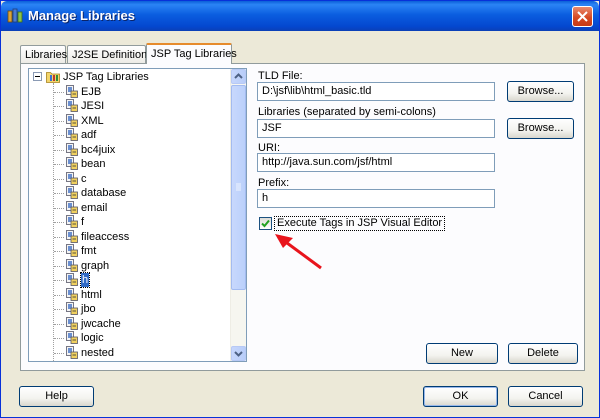 Image resolution: width=600 pixels, height=418 pixels. I want to click on checkmark-icon, so click(265, 223).